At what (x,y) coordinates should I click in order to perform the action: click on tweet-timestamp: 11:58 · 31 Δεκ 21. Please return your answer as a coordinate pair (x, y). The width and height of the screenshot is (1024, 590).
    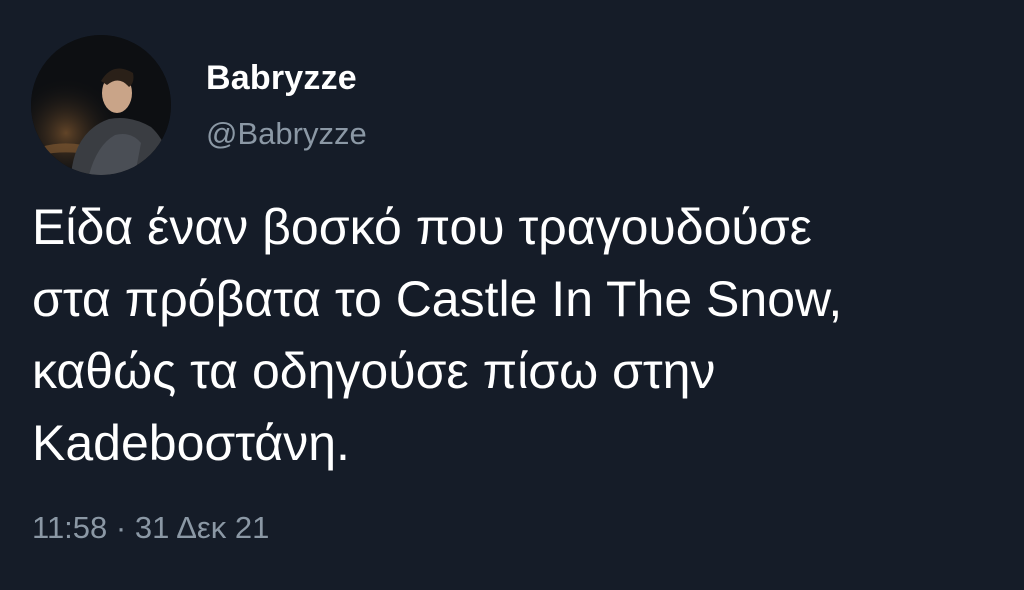
    Looking at the image, I should click on (150, 528).